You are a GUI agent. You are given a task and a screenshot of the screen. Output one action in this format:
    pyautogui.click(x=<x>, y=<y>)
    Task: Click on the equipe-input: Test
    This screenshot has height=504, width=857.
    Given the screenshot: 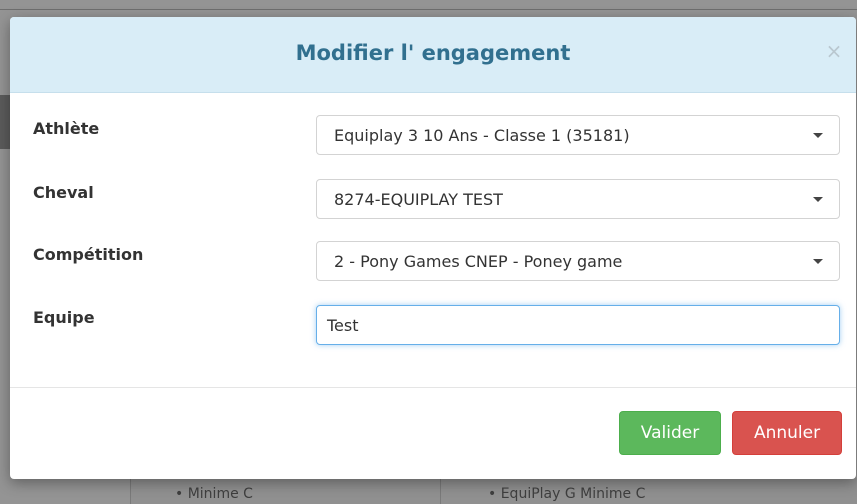 What is the action you would take?
    pyautogui.click(x=578, y=325)
    